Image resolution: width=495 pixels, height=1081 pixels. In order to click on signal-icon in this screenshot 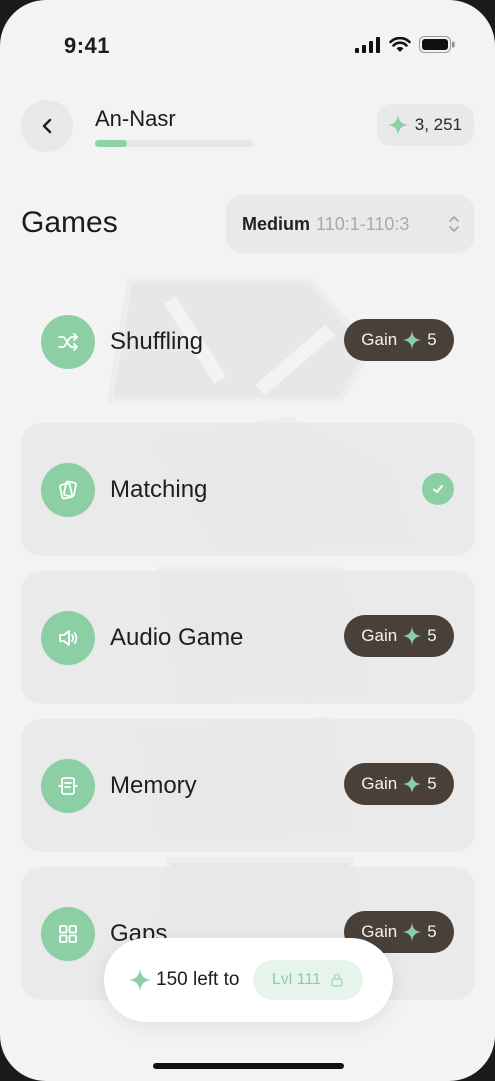, I will do `click(367, 44)`.